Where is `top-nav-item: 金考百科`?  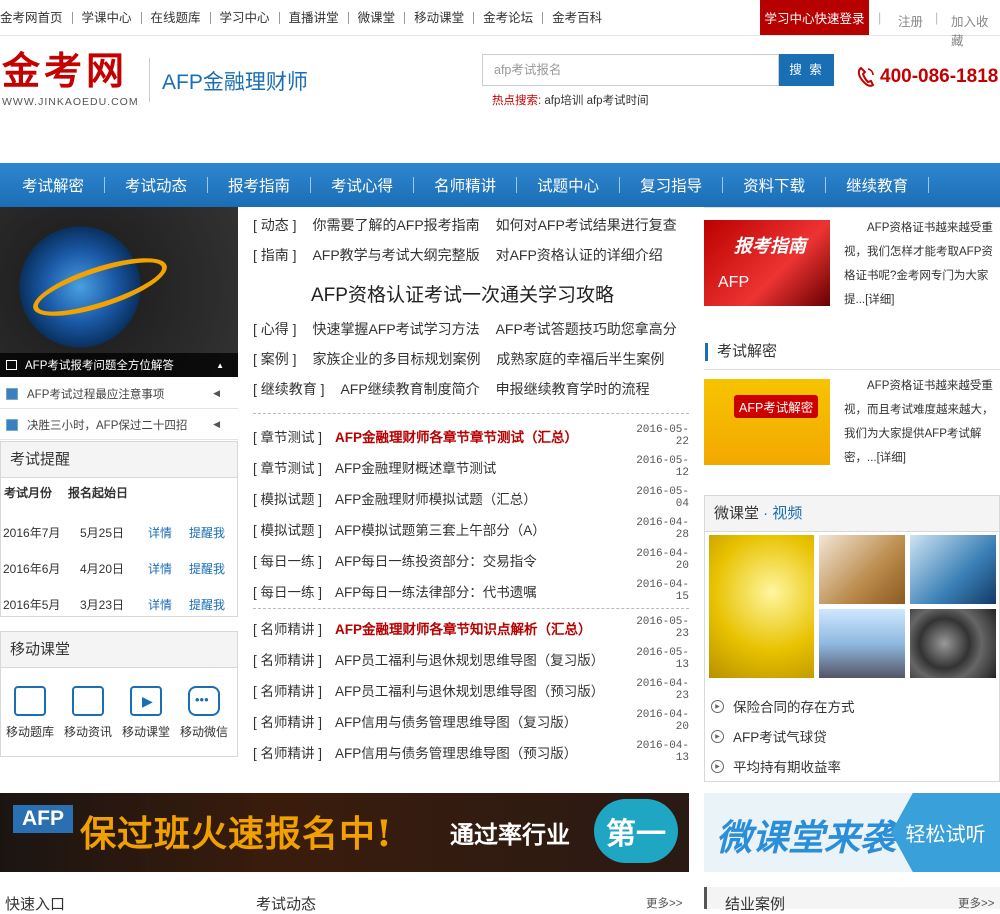 top-nav-item: 金考百科 is located at coordinates (581, 18).